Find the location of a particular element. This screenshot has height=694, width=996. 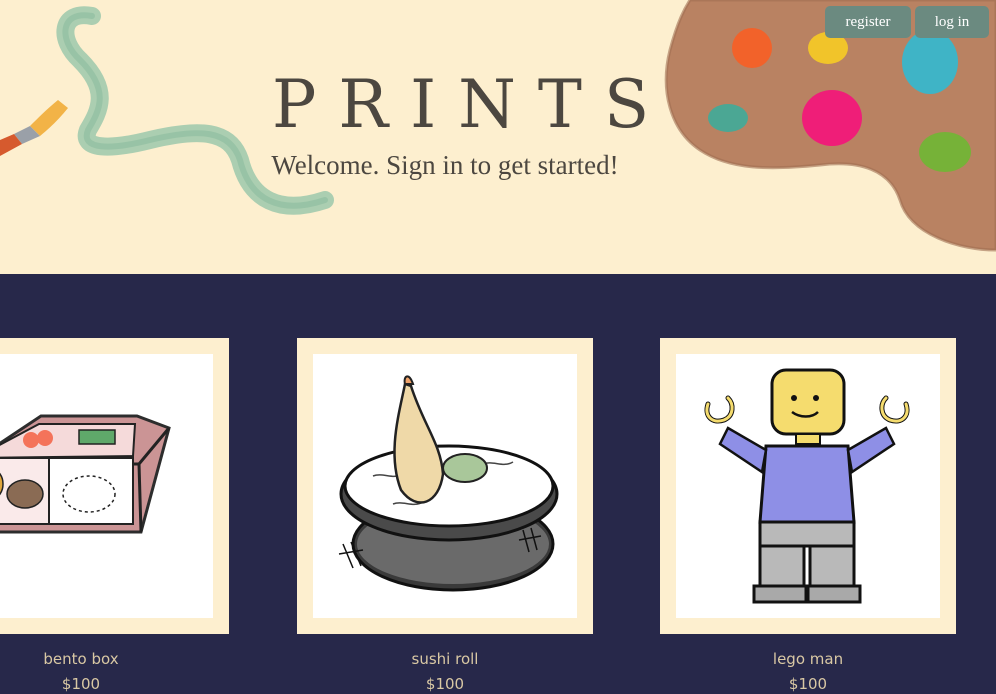

product-card: bento box $100 is located at coordinates (114, 515).